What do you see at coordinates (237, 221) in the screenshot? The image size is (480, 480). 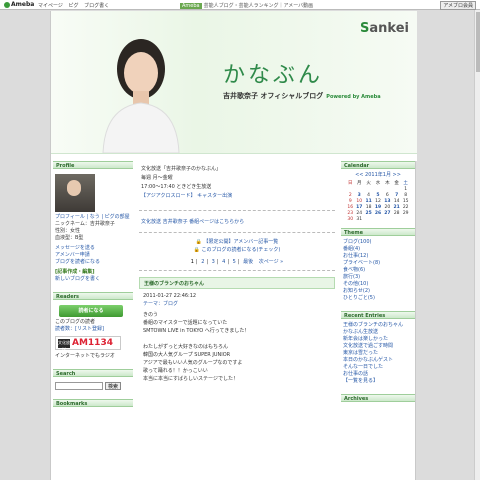 I see `program-page-link: 文化放送 吉井歌奈子 番組ページはこちらから` at bounding box center [237, 221].